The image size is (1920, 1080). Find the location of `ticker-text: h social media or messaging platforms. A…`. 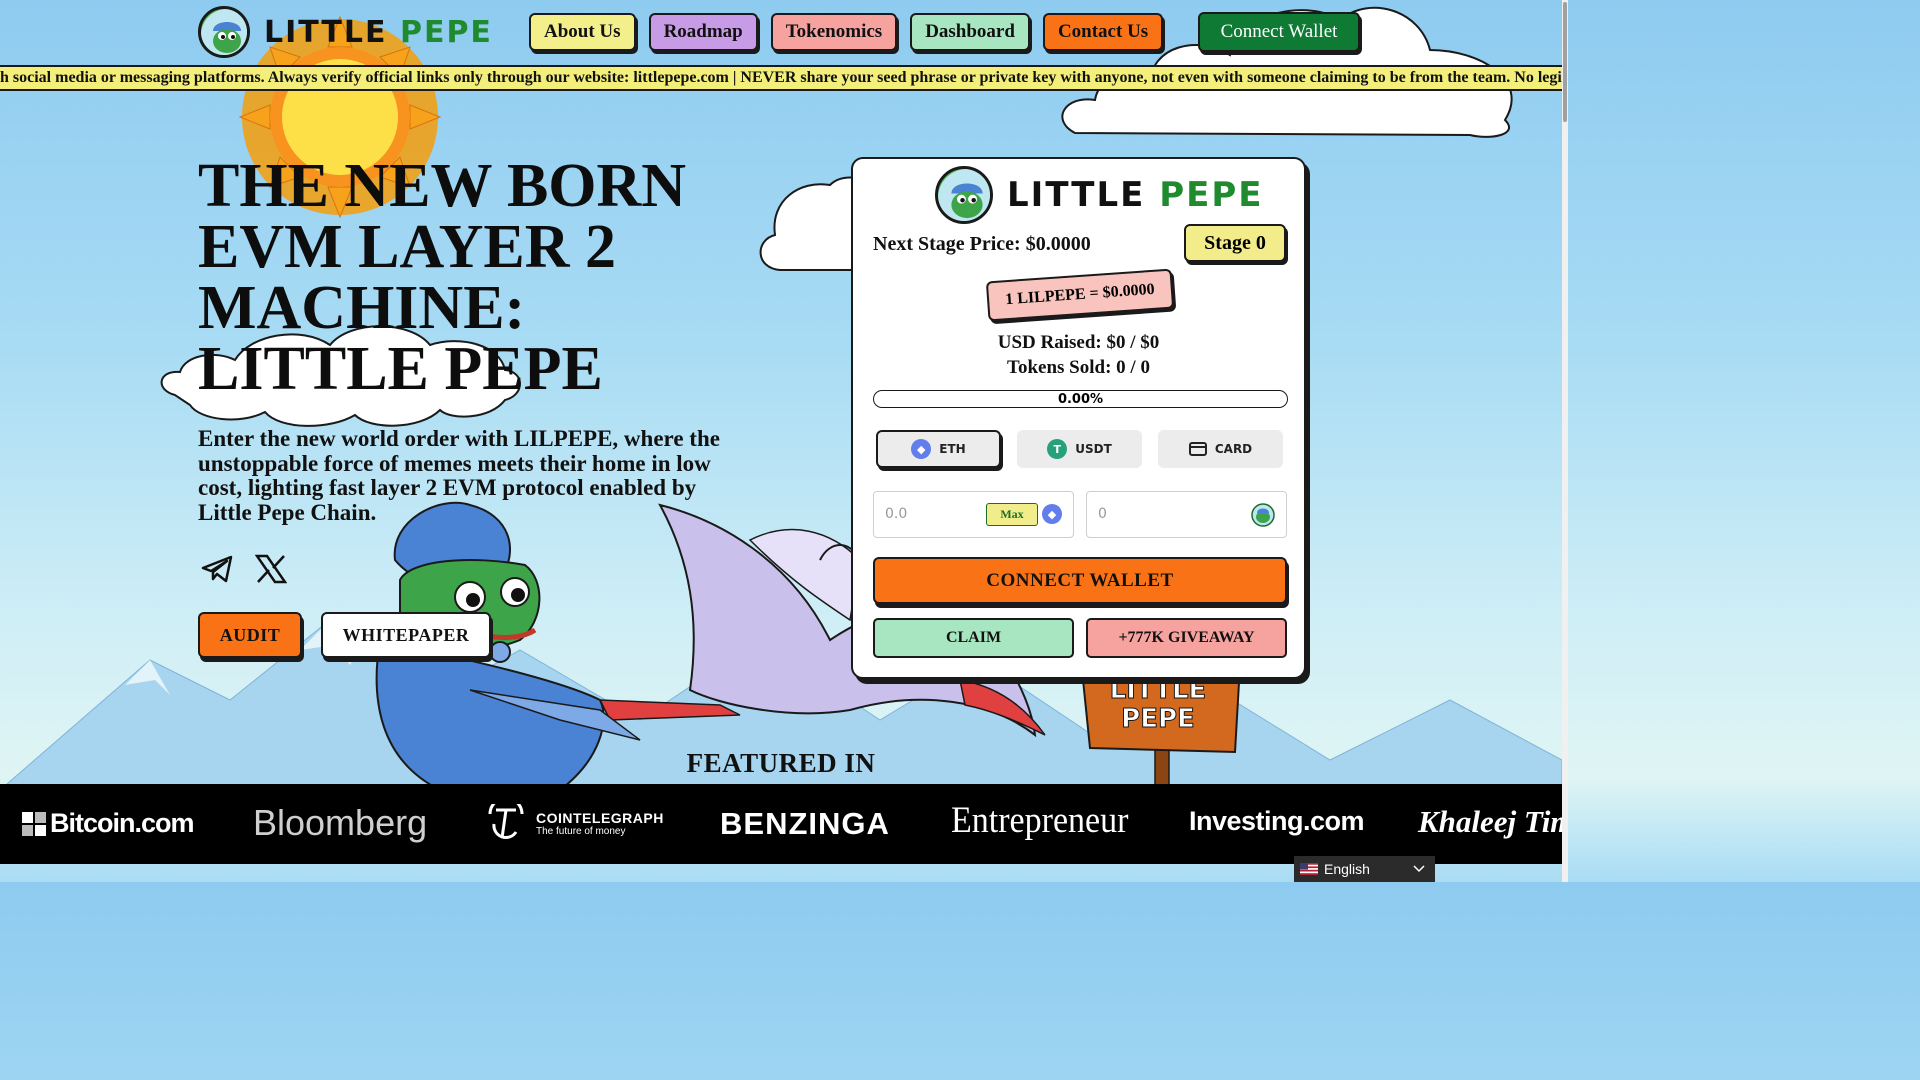

ticker-text: h social media or messaging platforms. A… is located at coordinates (781, 77).